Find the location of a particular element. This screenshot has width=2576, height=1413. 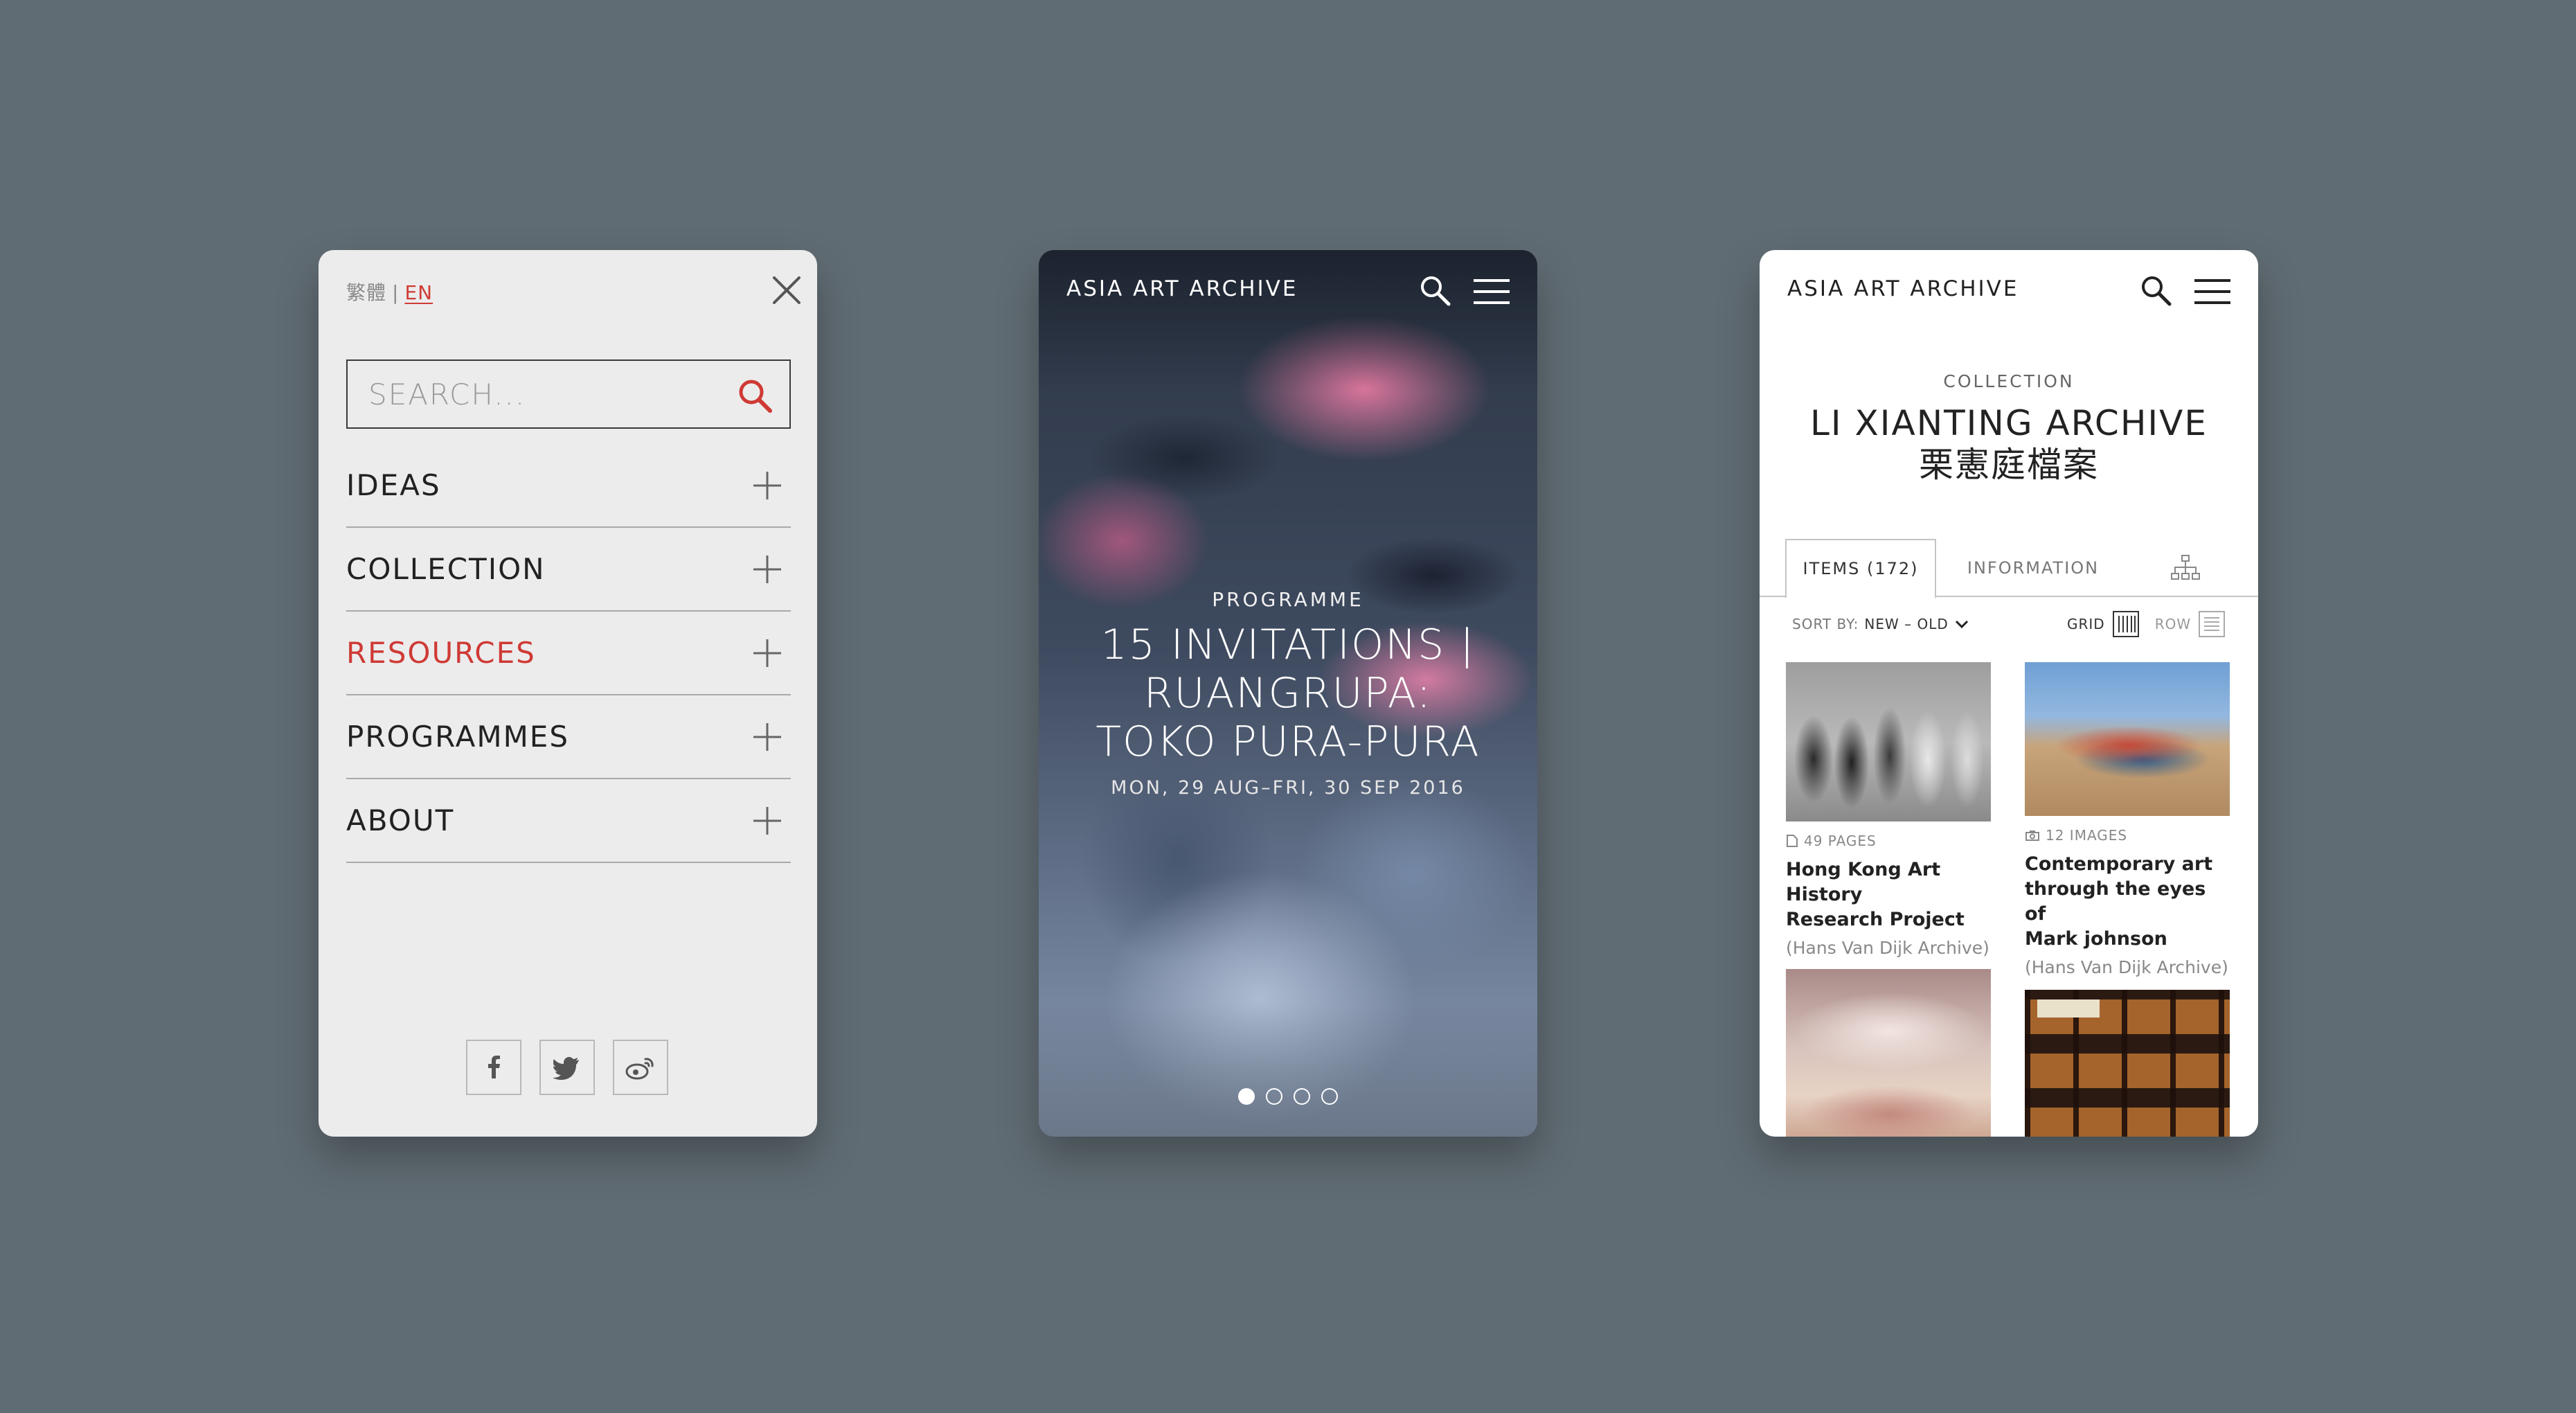

carousel-pagination is located at coordinates (1288, 1096).